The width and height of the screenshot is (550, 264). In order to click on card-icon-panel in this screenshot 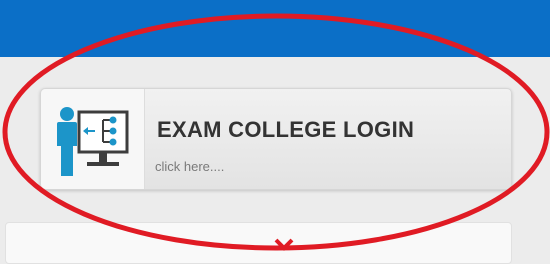, I will do `click(93, 139)`.